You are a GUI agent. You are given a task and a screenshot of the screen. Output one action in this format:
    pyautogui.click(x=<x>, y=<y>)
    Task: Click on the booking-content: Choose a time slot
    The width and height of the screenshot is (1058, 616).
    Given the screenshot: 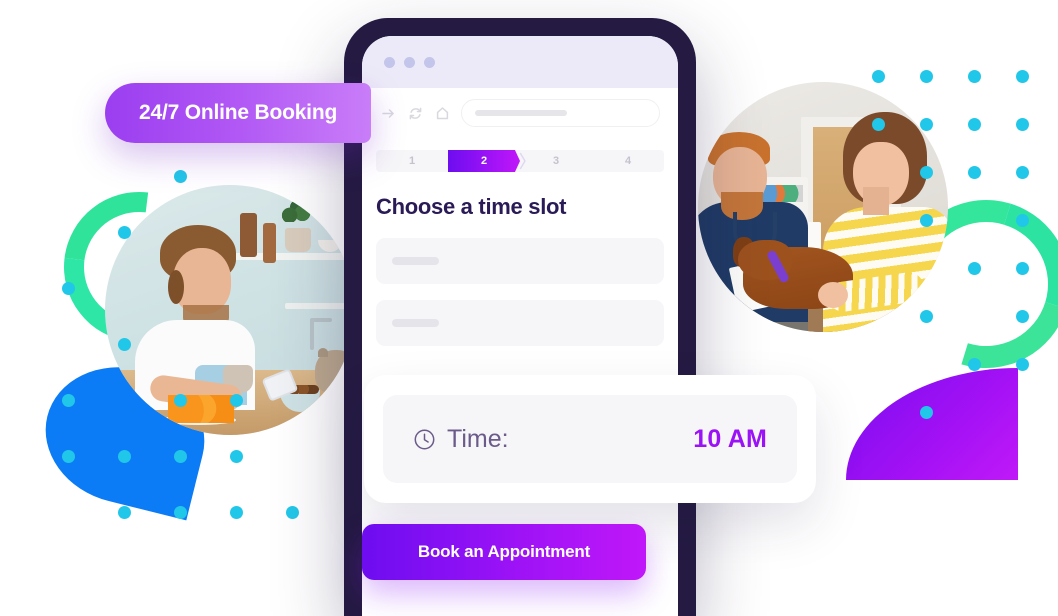 What is the action you would take?
    pyautogui.click(x=520, y=259)
    